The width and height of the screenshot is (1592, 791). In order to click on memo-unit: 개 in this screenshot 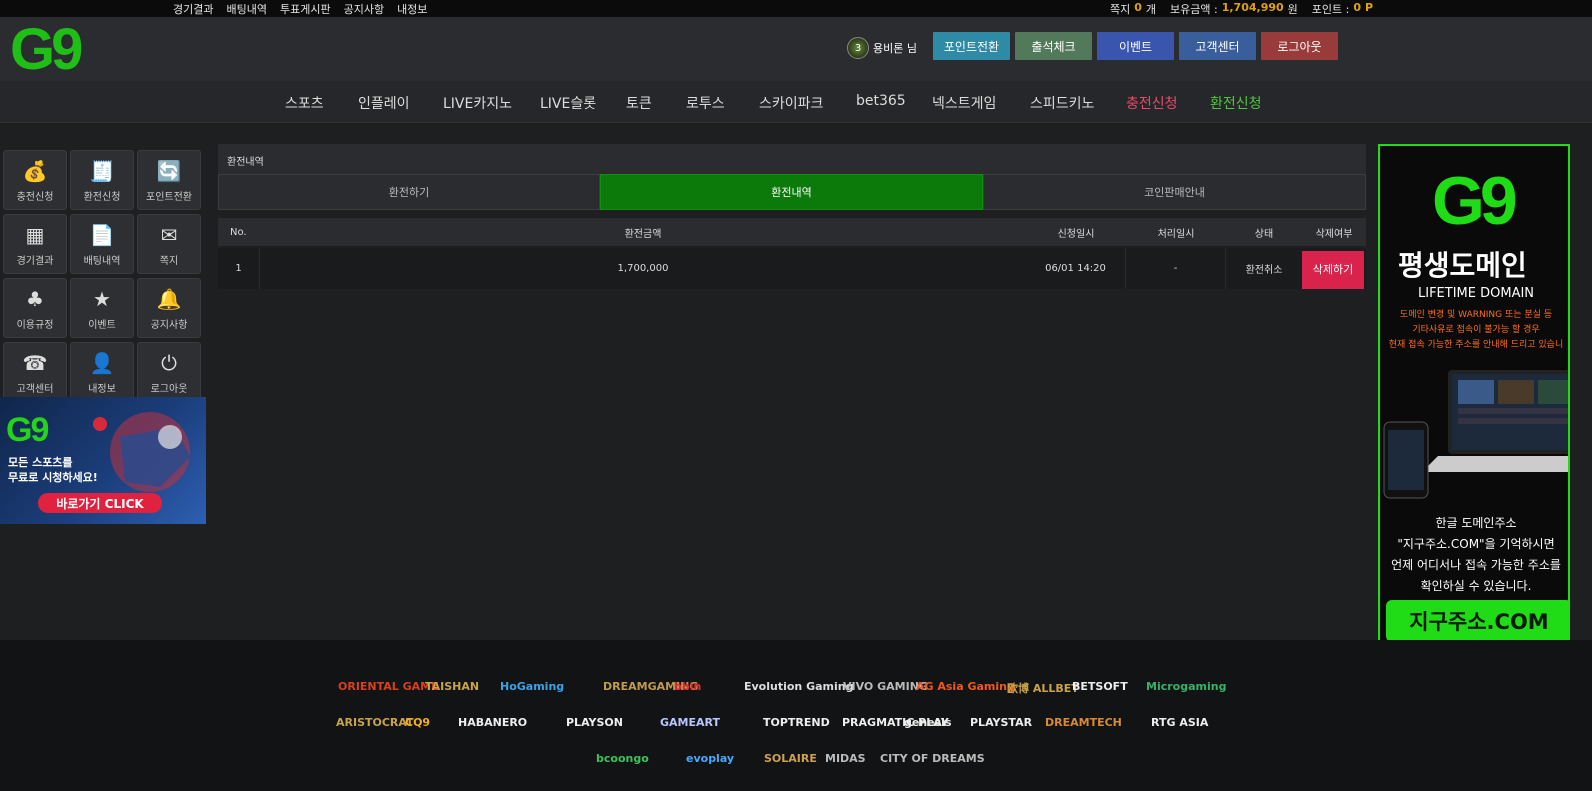, I will do `click(1151, 9)`.